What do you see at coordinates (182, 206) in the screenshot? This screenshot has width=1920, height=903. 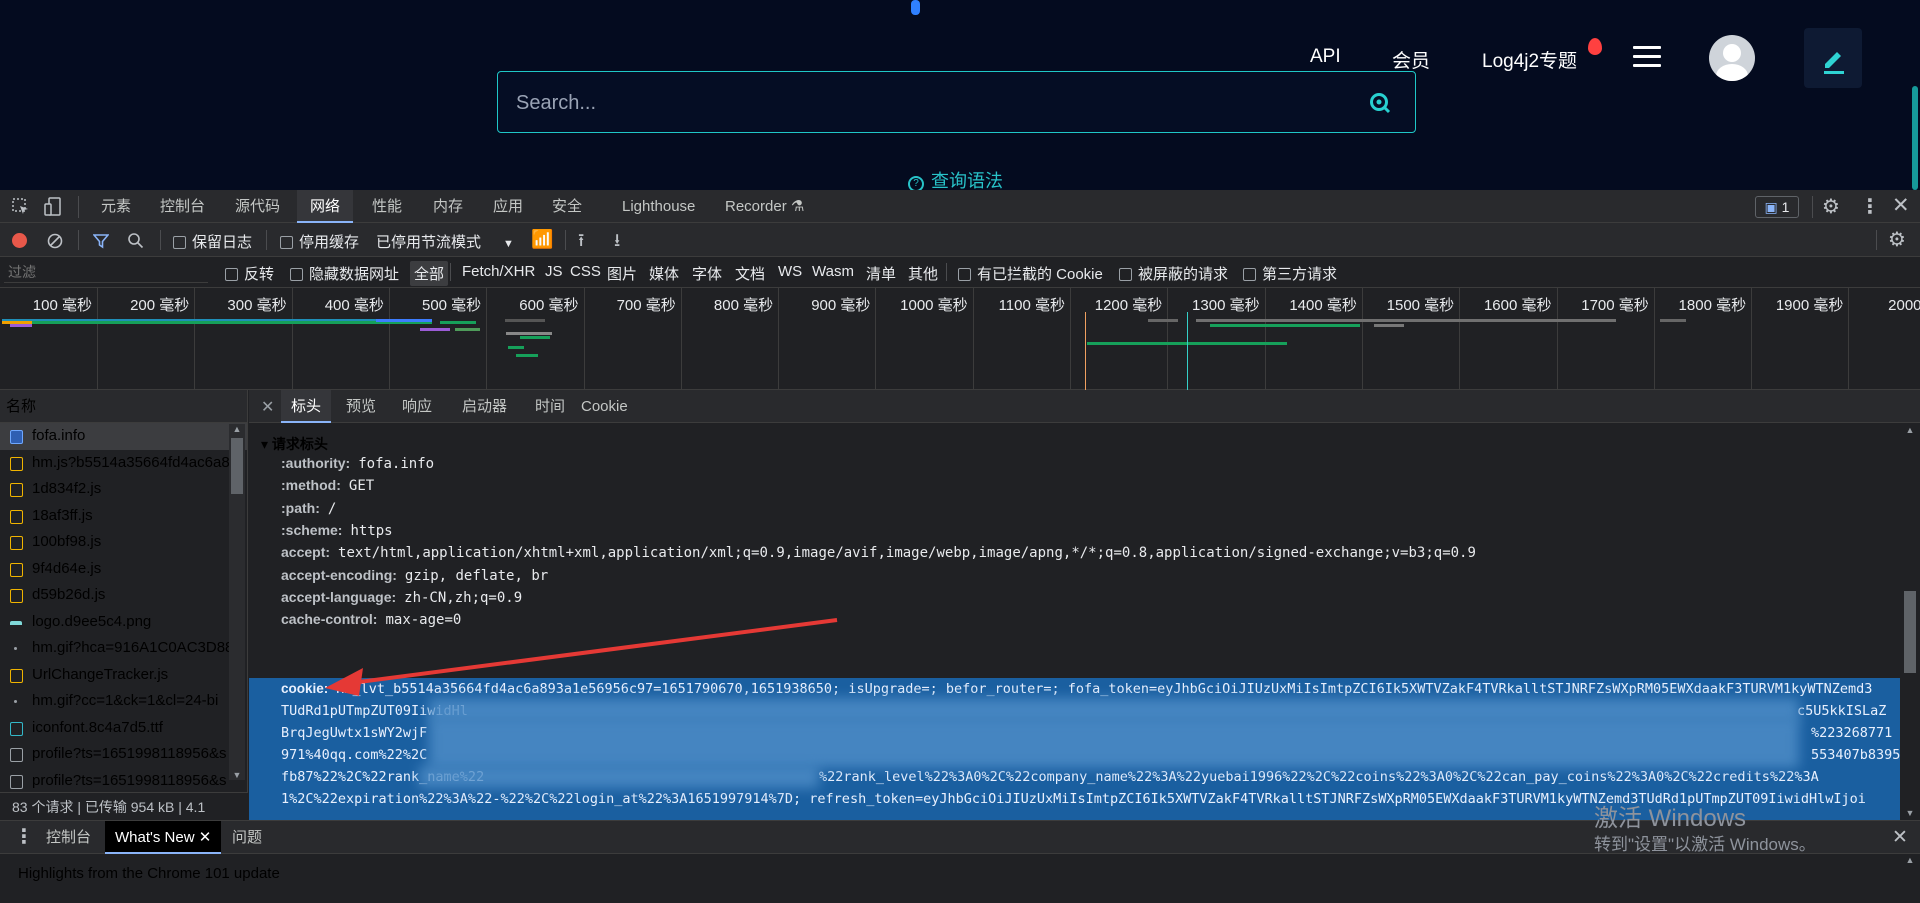 I see `tab-console: 控制台` at bounding box center [182, 206].